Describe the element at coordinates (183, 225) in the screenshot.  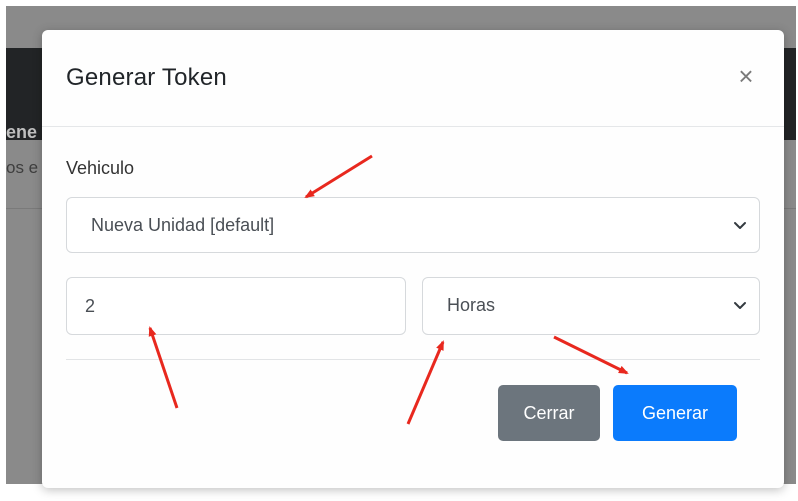
I see `vehicle-select-value: Nueva Unidad [default]` at that location.